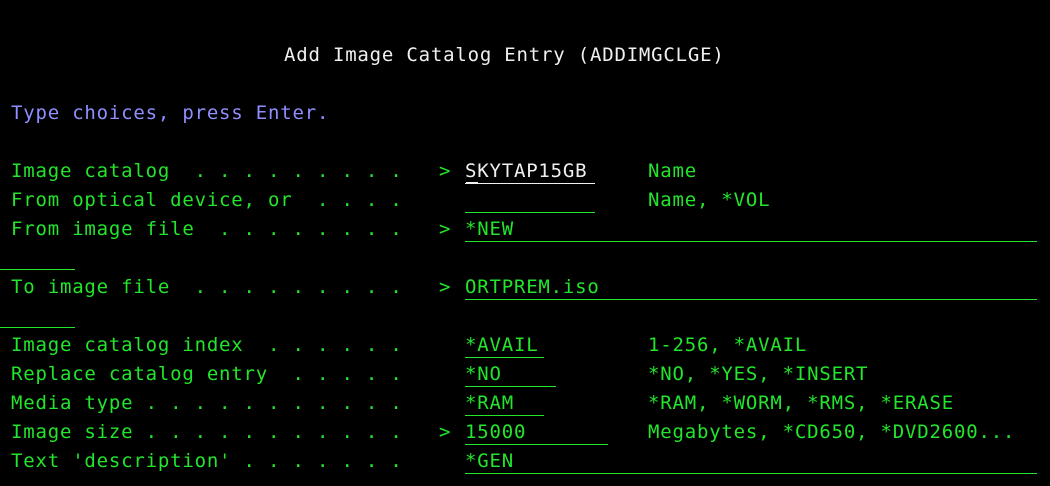 Image resolution: width=1050 pixels, height=486 pixels. Describe the element at coordinates (709, 200) in the screenshot. I see `hint-from-optical-device: Name, *VOL` at that location.